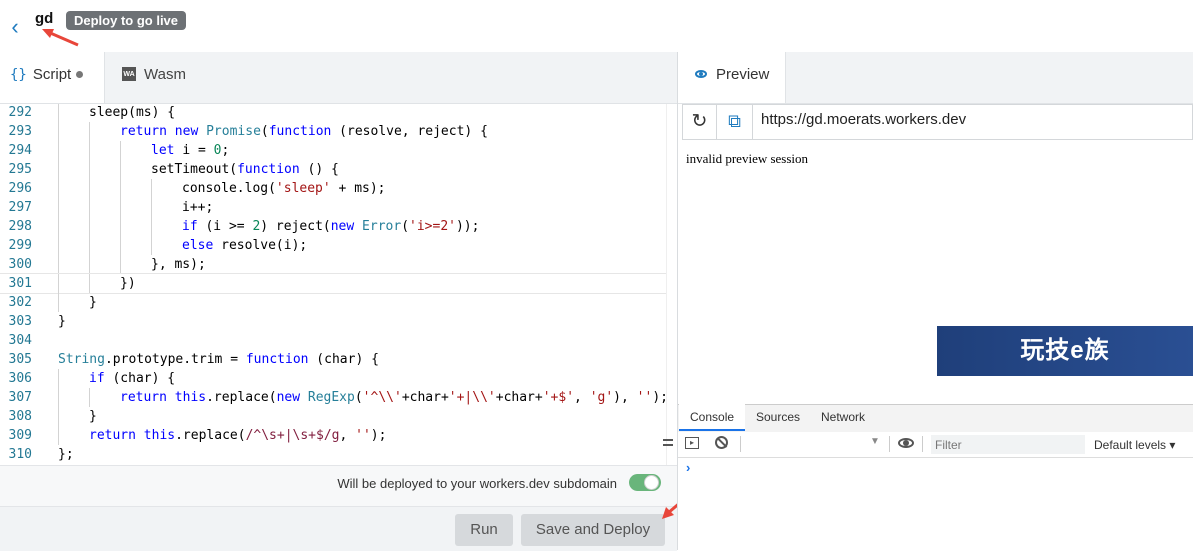 The height and width of the screenshot is (551, 1193). I want to click on default-levels-dropdown: Default levels ▾, so click(1134, 445).